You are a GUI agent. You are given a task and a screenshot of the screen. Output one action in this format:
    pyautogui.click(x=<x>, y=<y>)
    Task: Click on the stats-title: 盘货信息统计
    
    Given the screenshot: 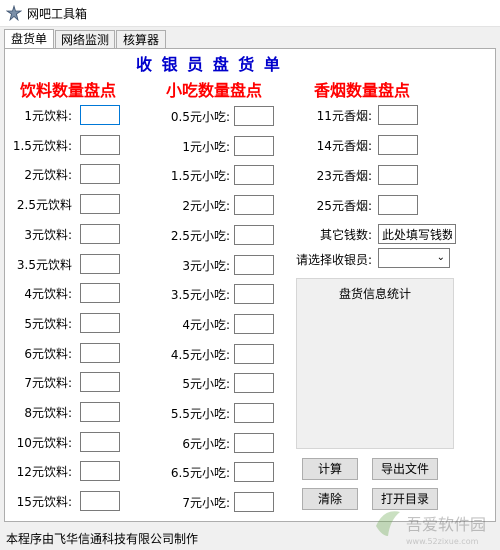 What is the action you would take?
    pyautogui.click(x=374, y=294)
    